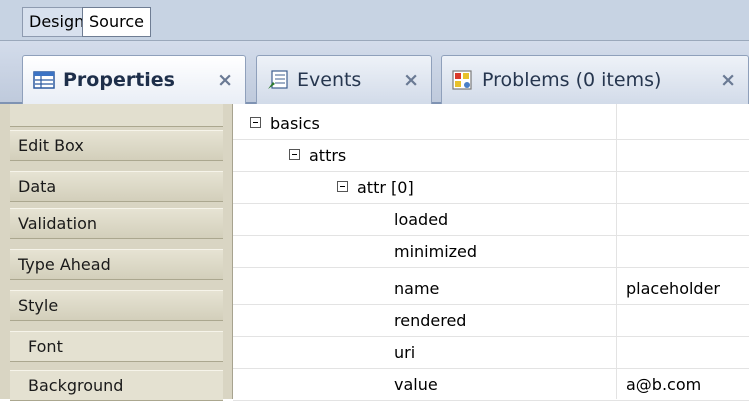 Image resolution: width=749 pixels, height=401 pixels. What do you see at coordinates (295, 123) in the screenshot?
I see `property-name: basics` at bounding box center [295, 123].